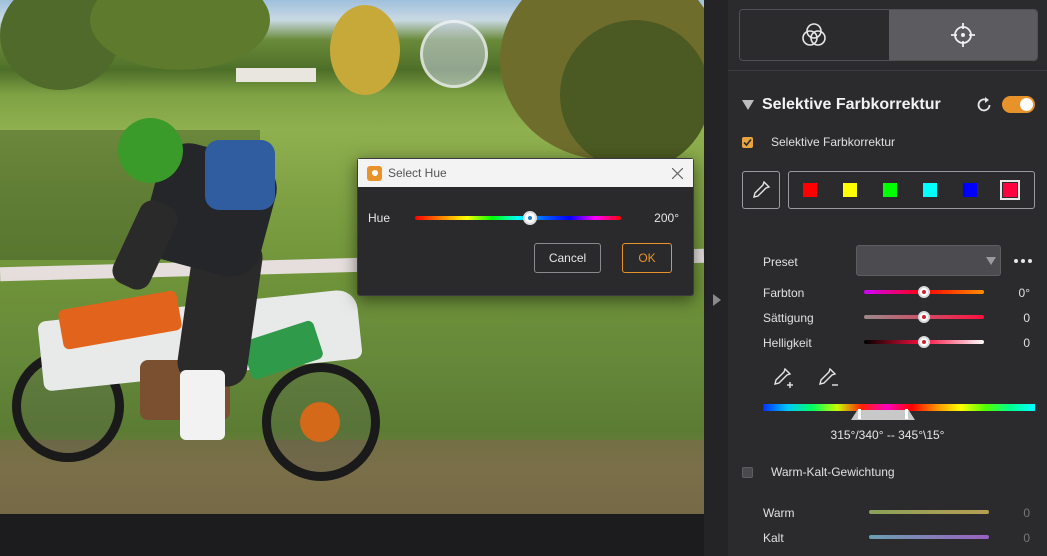 This screenshot has height=556, width=1047. I want to click on chevron-down-icon, so click(991, 261).